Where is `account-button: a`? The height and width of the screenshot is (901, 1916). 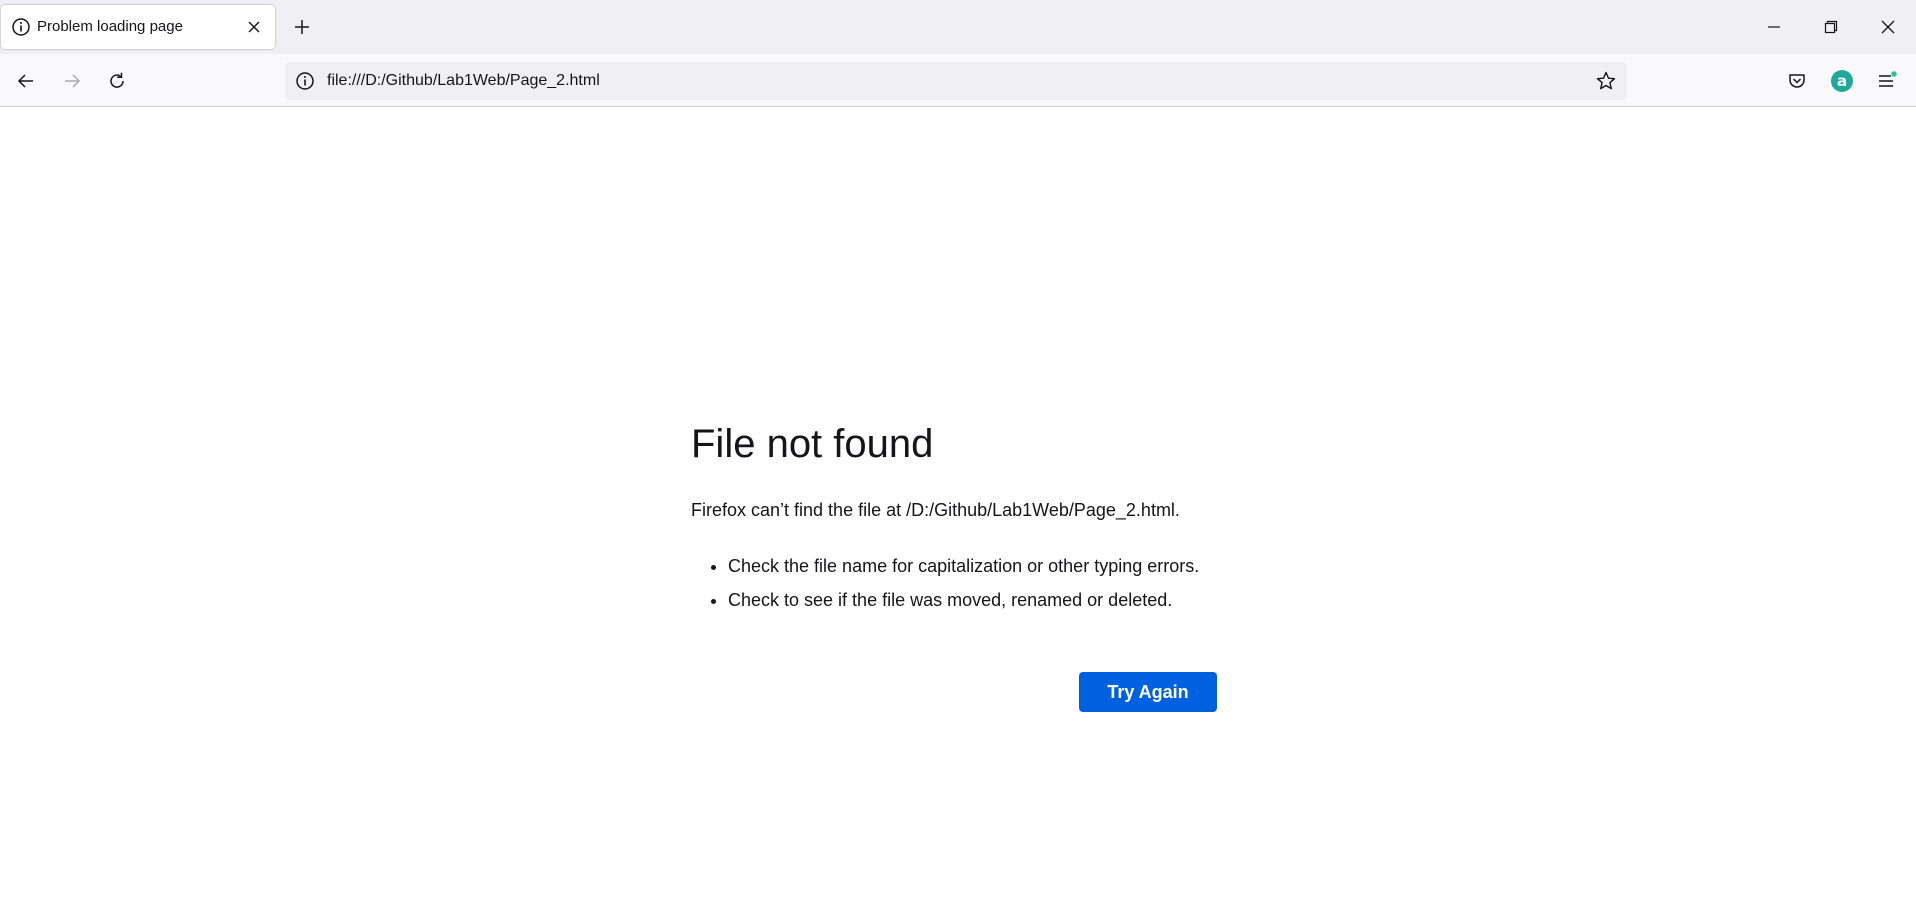
account-button: a is located at coordinates (1842, 81).